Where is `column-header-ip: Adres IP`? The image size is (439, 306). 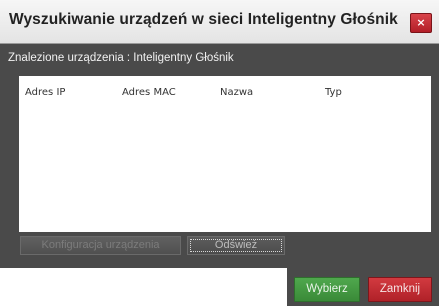
column-header-ip: Adres IP is located at coordinates (45, 92).